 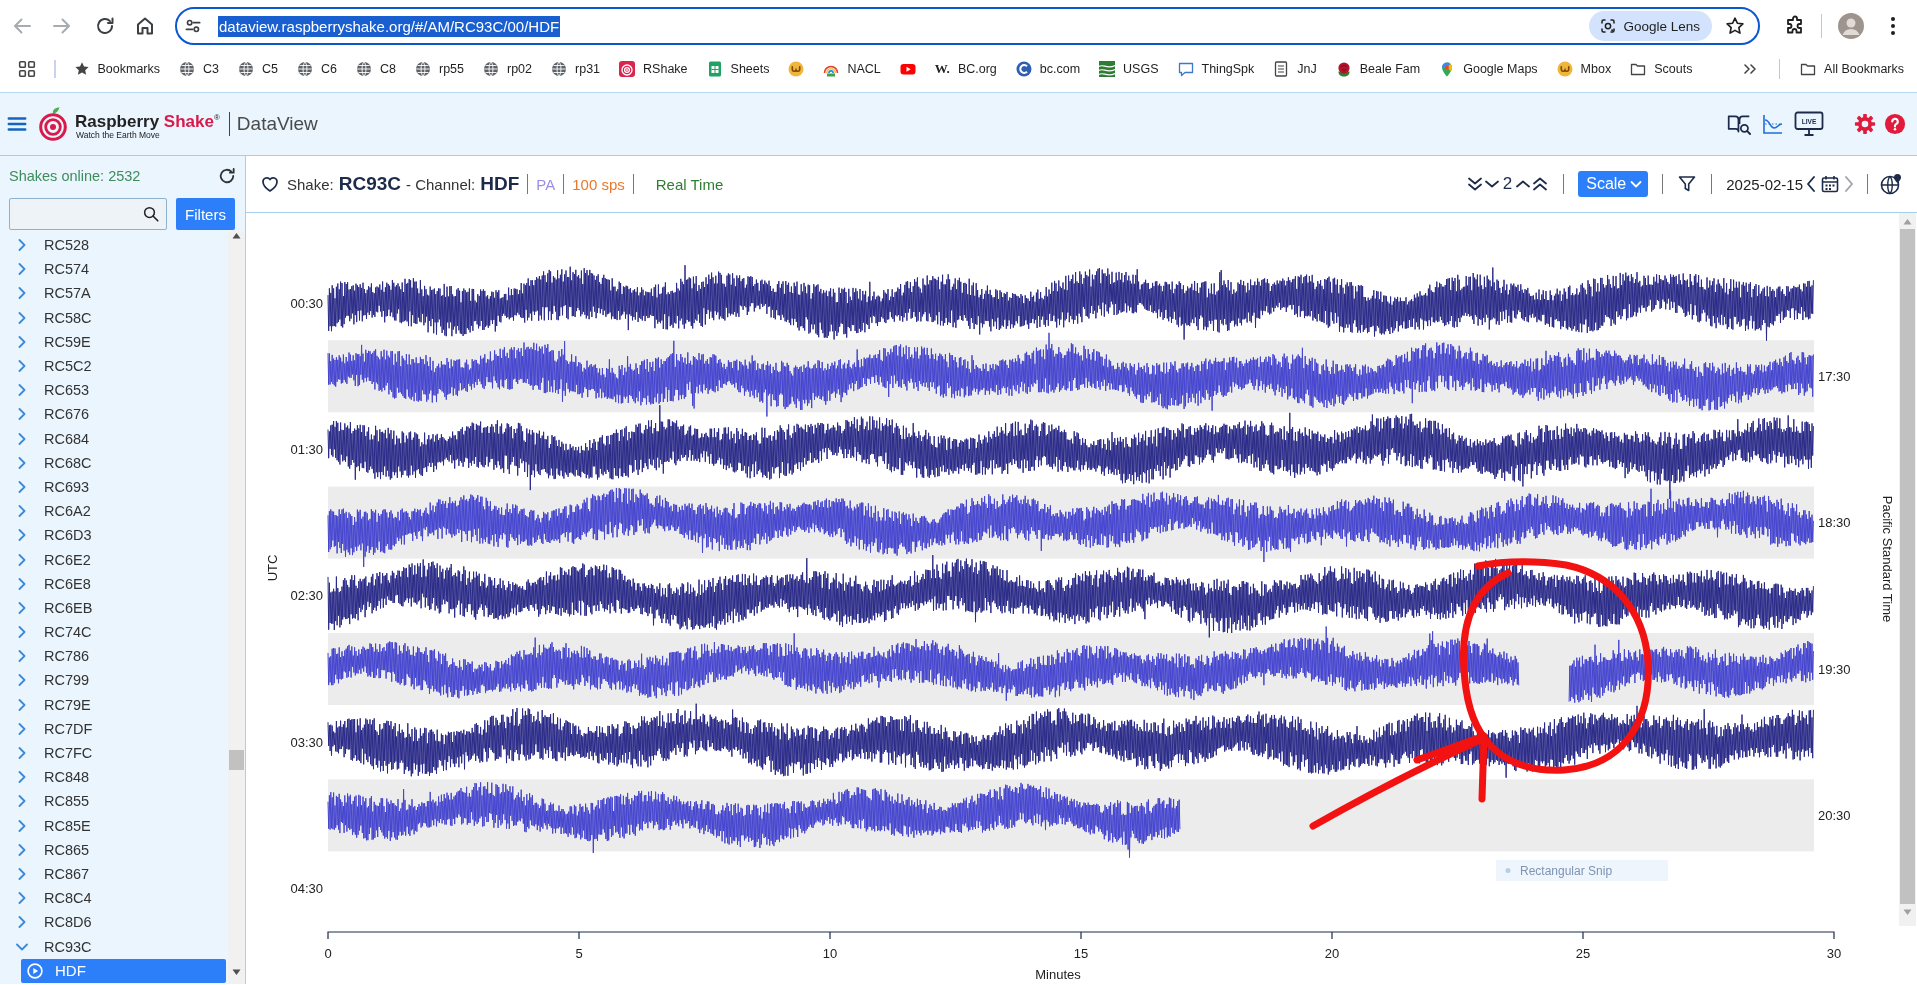 I want to click on bookmark-link: rp31, so click(x=576, y=69).